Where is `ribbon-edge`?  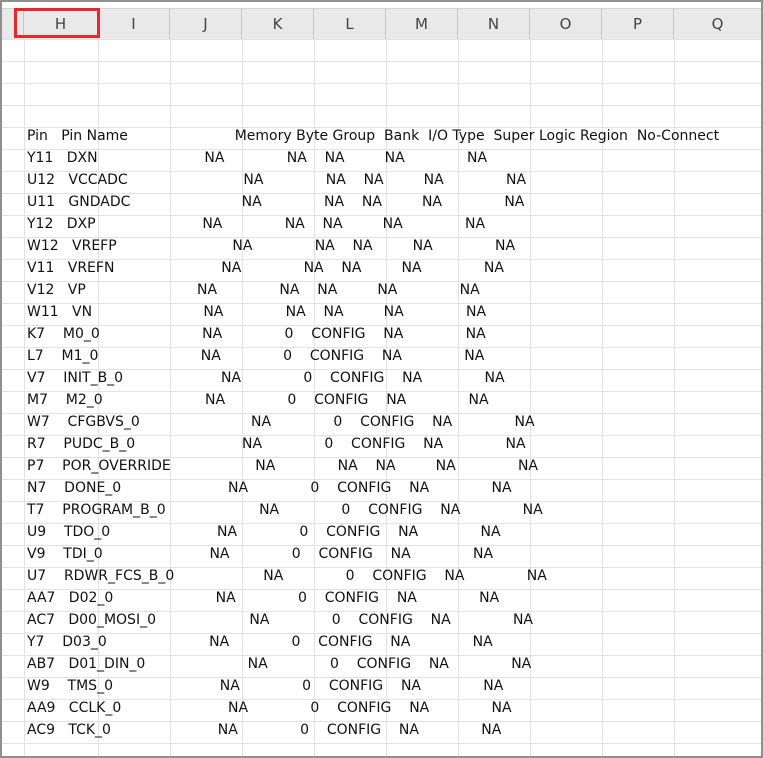
ribbon-edge is located at coordinates (381, 5).